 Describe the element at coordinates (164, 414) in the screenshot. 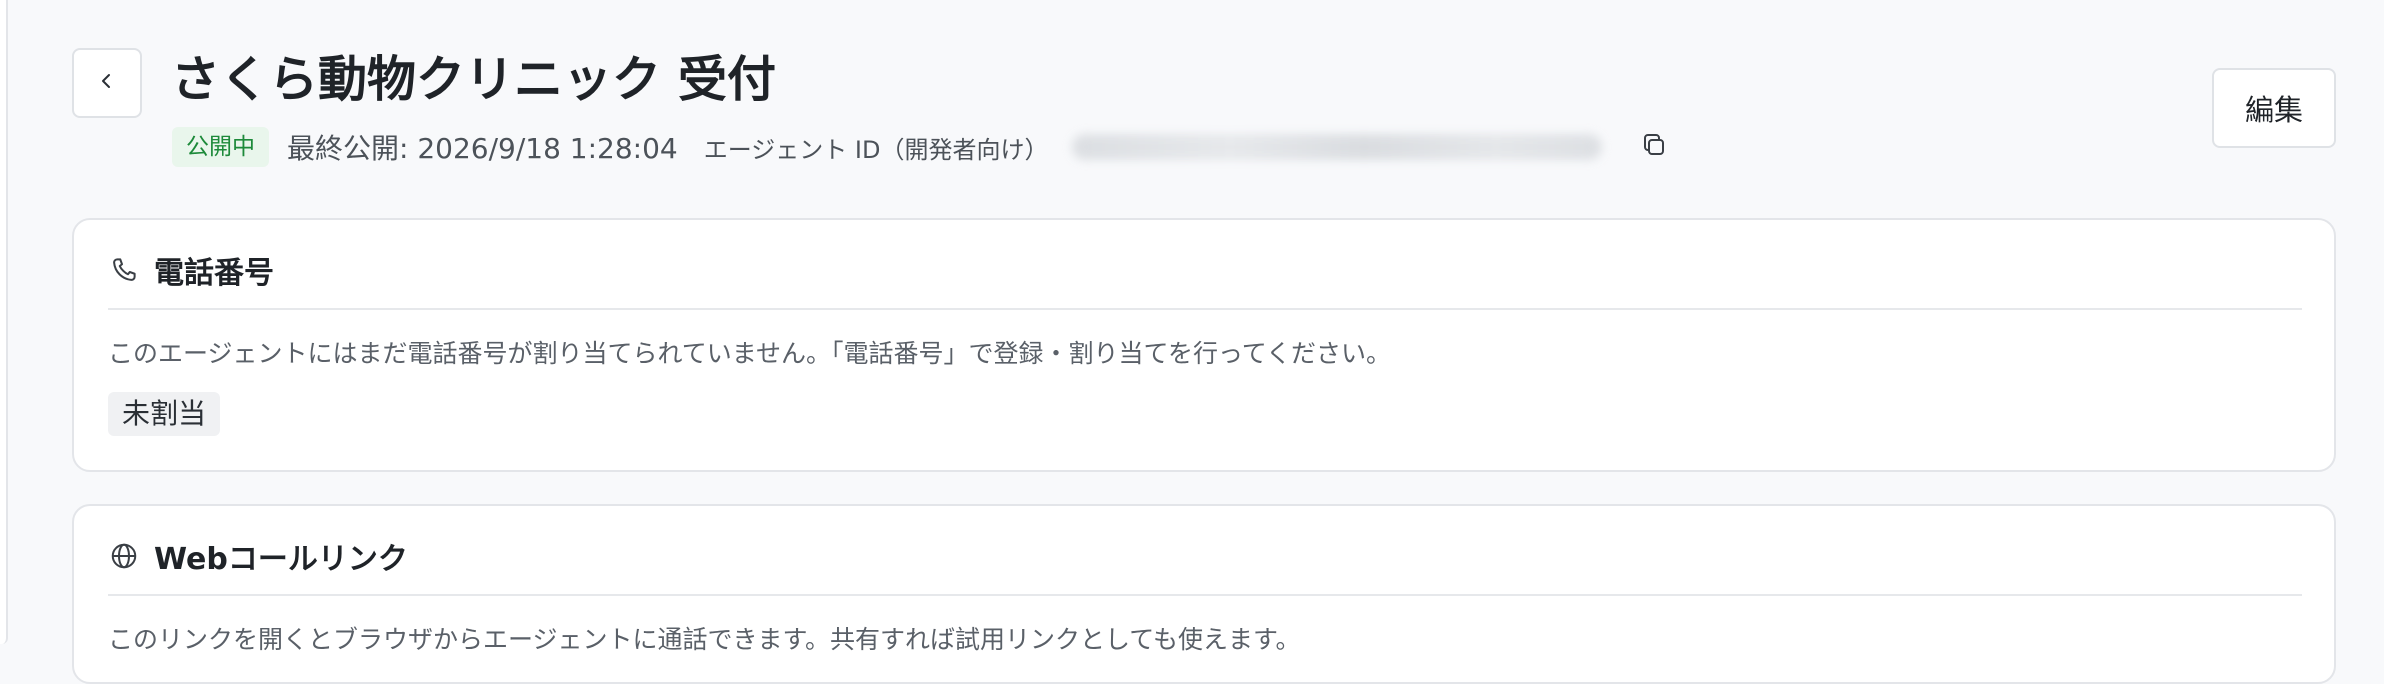

I see `unassigned-badge: 未割当` at that location.